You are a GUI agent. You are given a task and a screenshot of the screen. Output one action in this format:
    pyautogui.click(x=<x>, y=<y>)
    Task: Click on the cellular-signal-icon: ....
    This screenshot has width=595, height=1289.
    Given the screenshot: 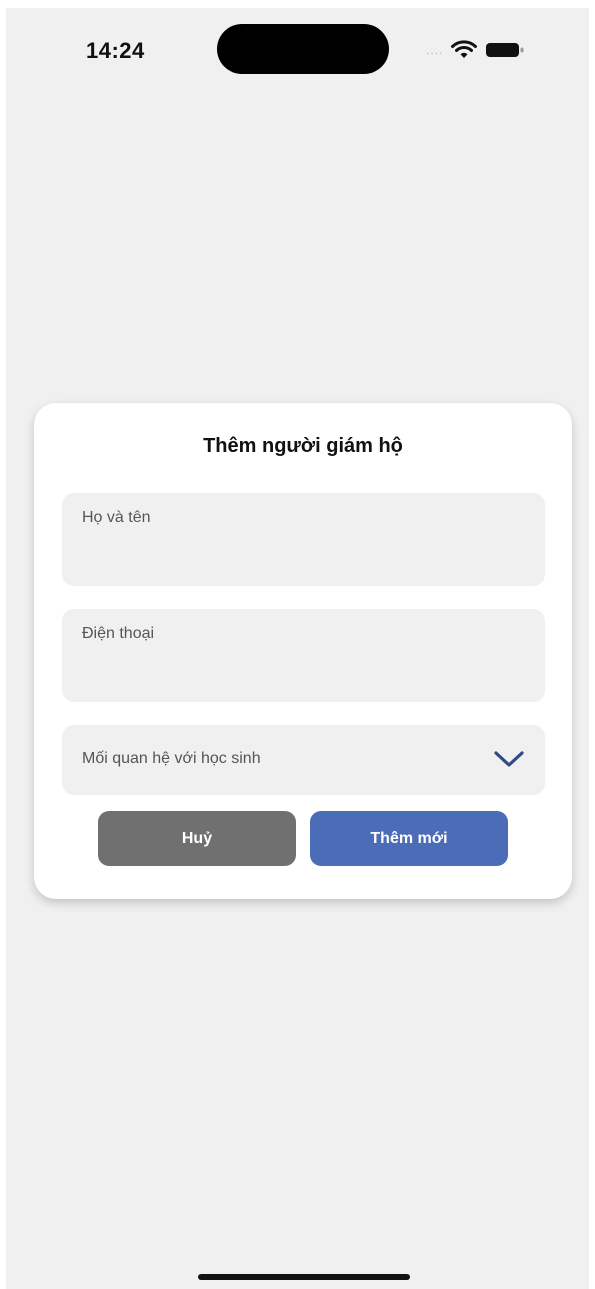 What is the action you would take?
    pyautogui.click(x=435, y=50)
    